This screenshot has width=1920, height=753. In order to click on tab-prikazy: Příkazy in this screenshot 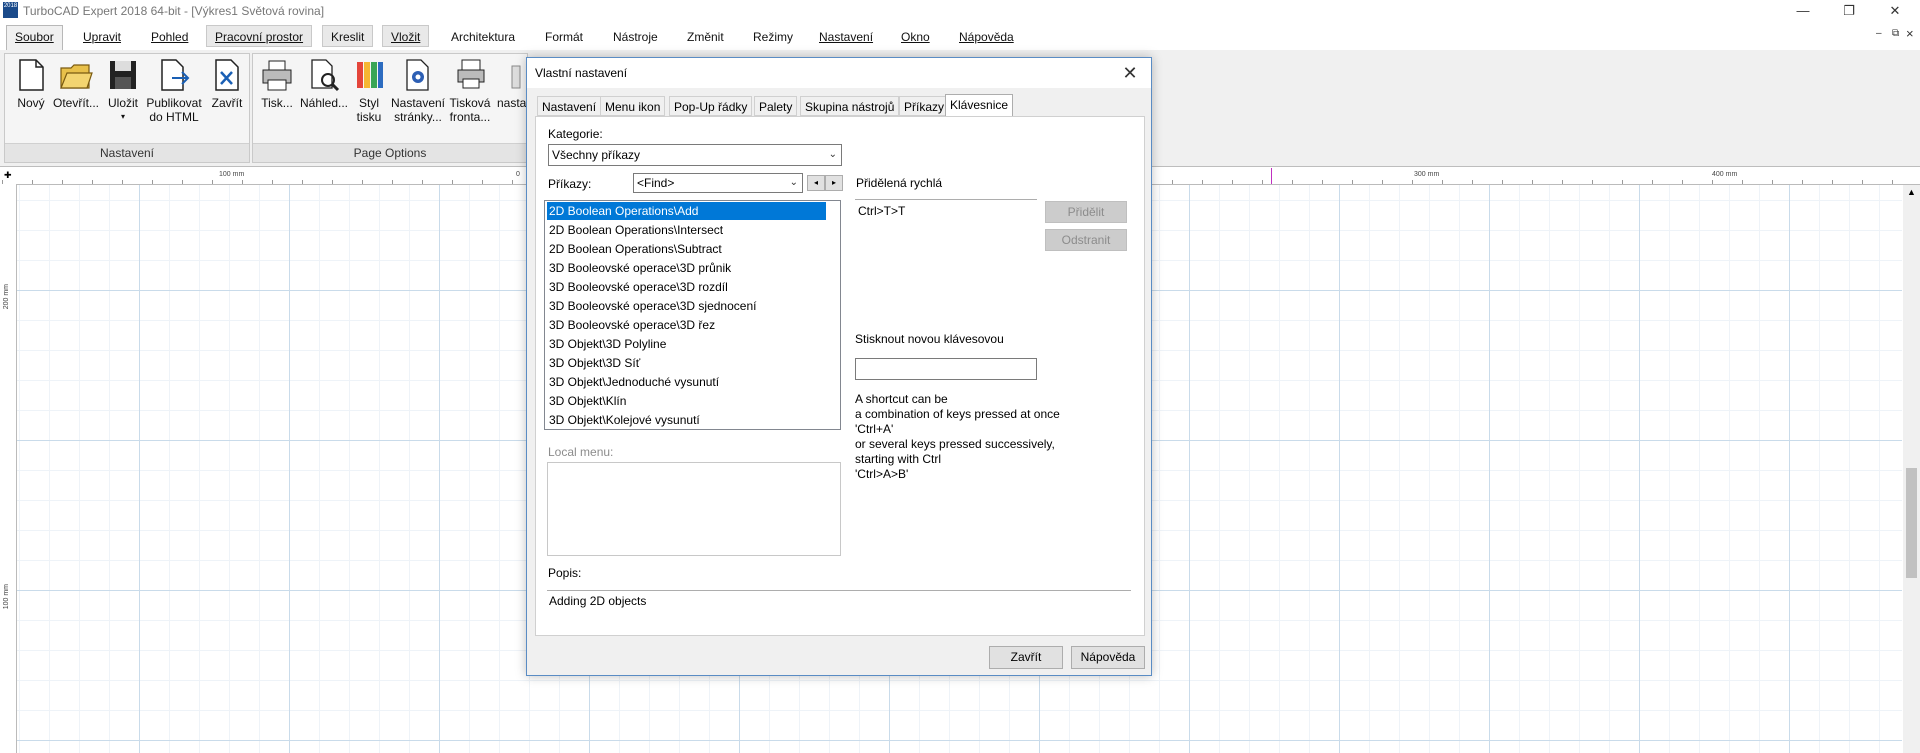, I will do `click(924, 106)`.